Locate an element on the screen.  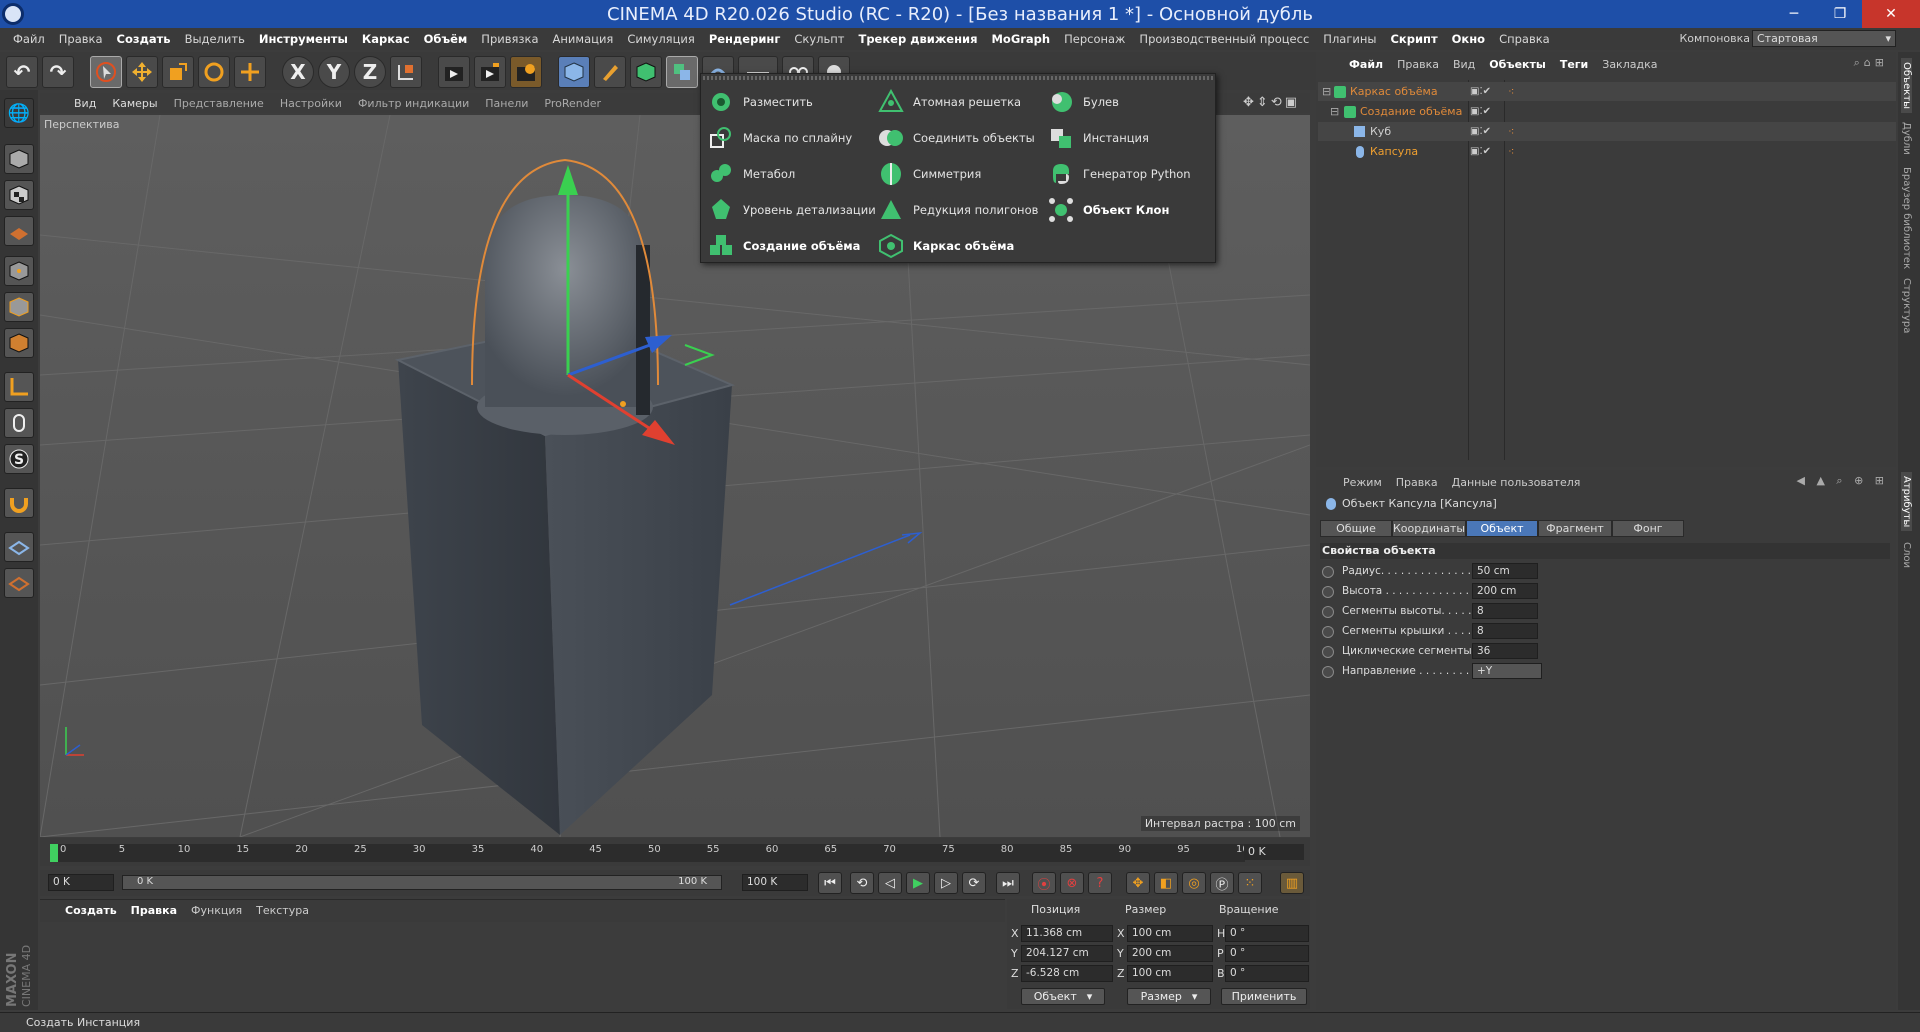
tab-basic: Общие is located at coordinates (1356, 528).